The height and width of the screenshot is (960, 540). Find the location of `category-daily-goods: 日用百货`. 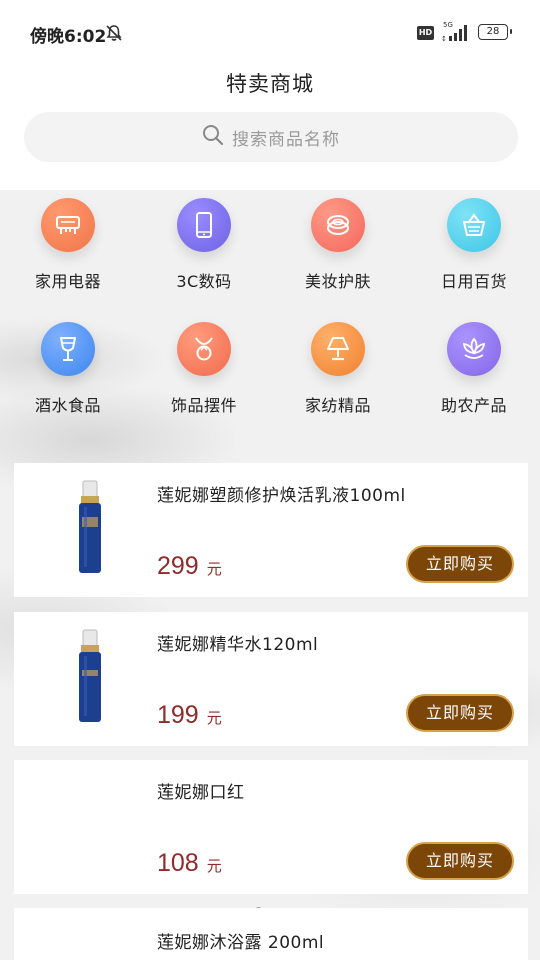

category-daily-goods: 日用百货 is located at coordinates (474, 253).